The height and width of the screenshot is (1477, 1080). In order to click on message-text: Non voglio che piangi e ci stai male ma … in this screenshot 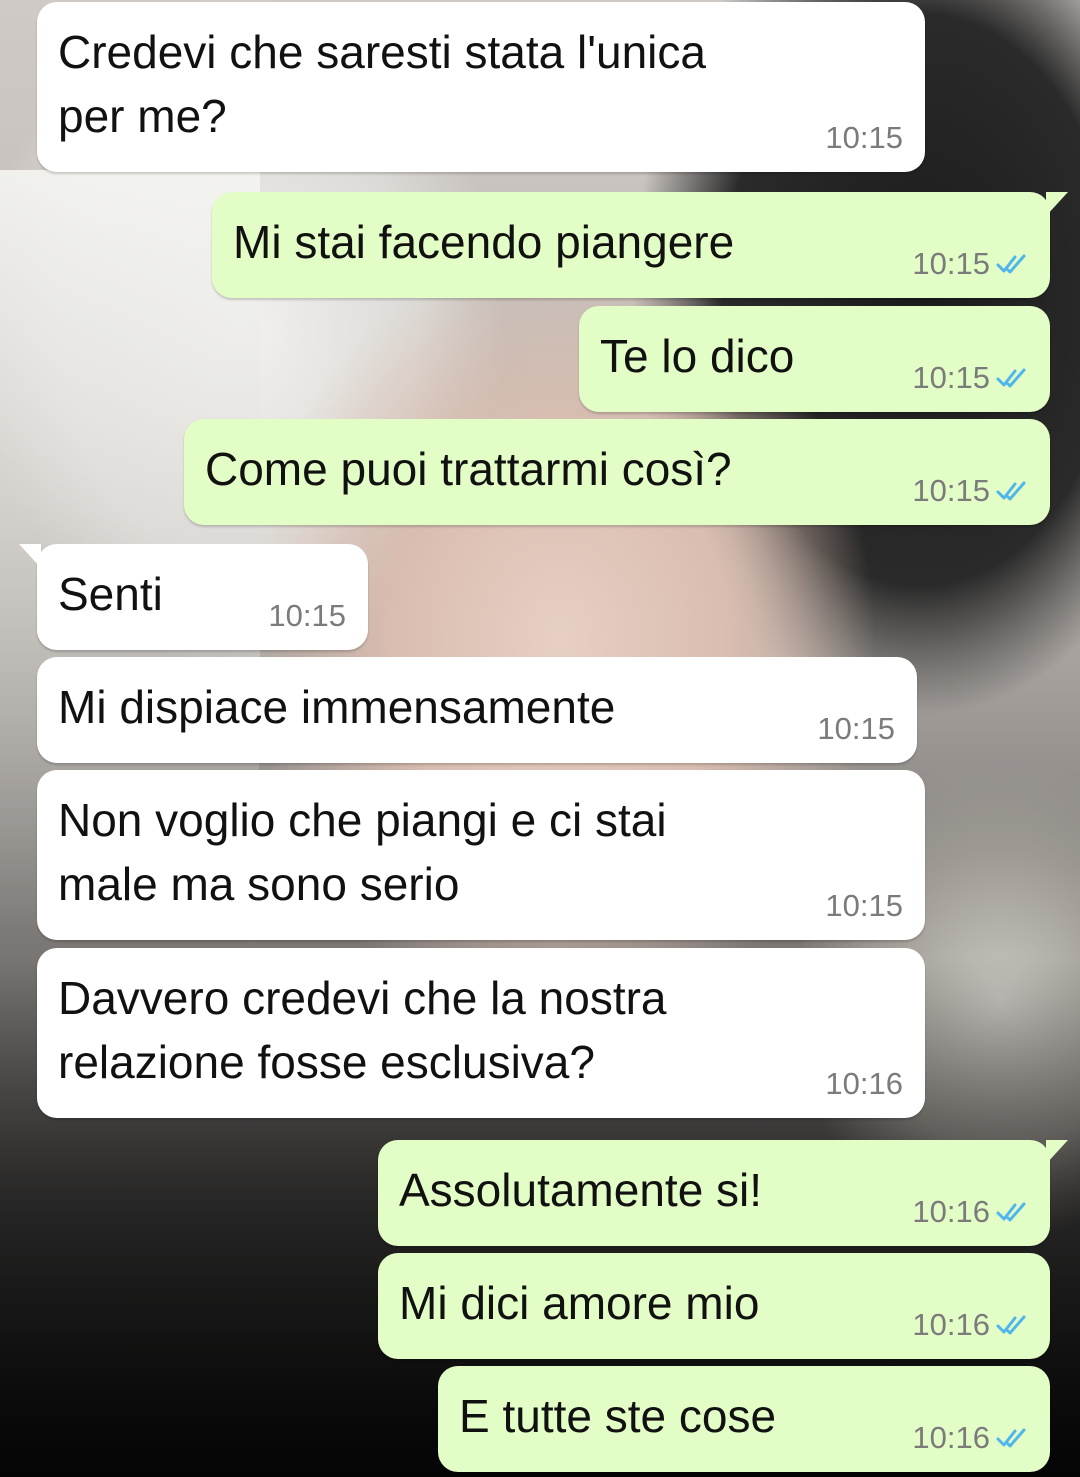, I will do `click(362, 852)`.